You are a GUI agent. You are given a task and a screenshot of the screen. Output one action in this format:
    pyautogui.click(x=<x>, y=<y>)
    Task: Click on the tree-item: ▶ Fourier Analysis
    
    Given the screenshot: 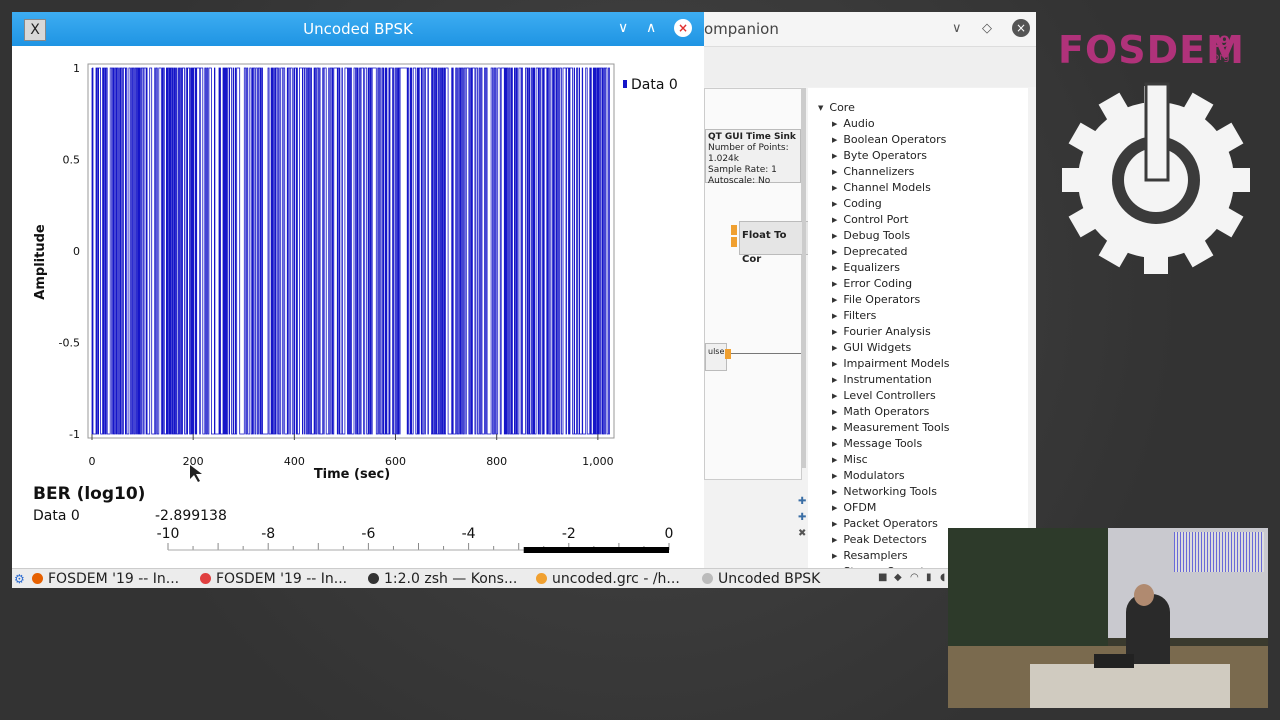 What is the action you would take?
    pyautogui.click(x=881, y=332)
    